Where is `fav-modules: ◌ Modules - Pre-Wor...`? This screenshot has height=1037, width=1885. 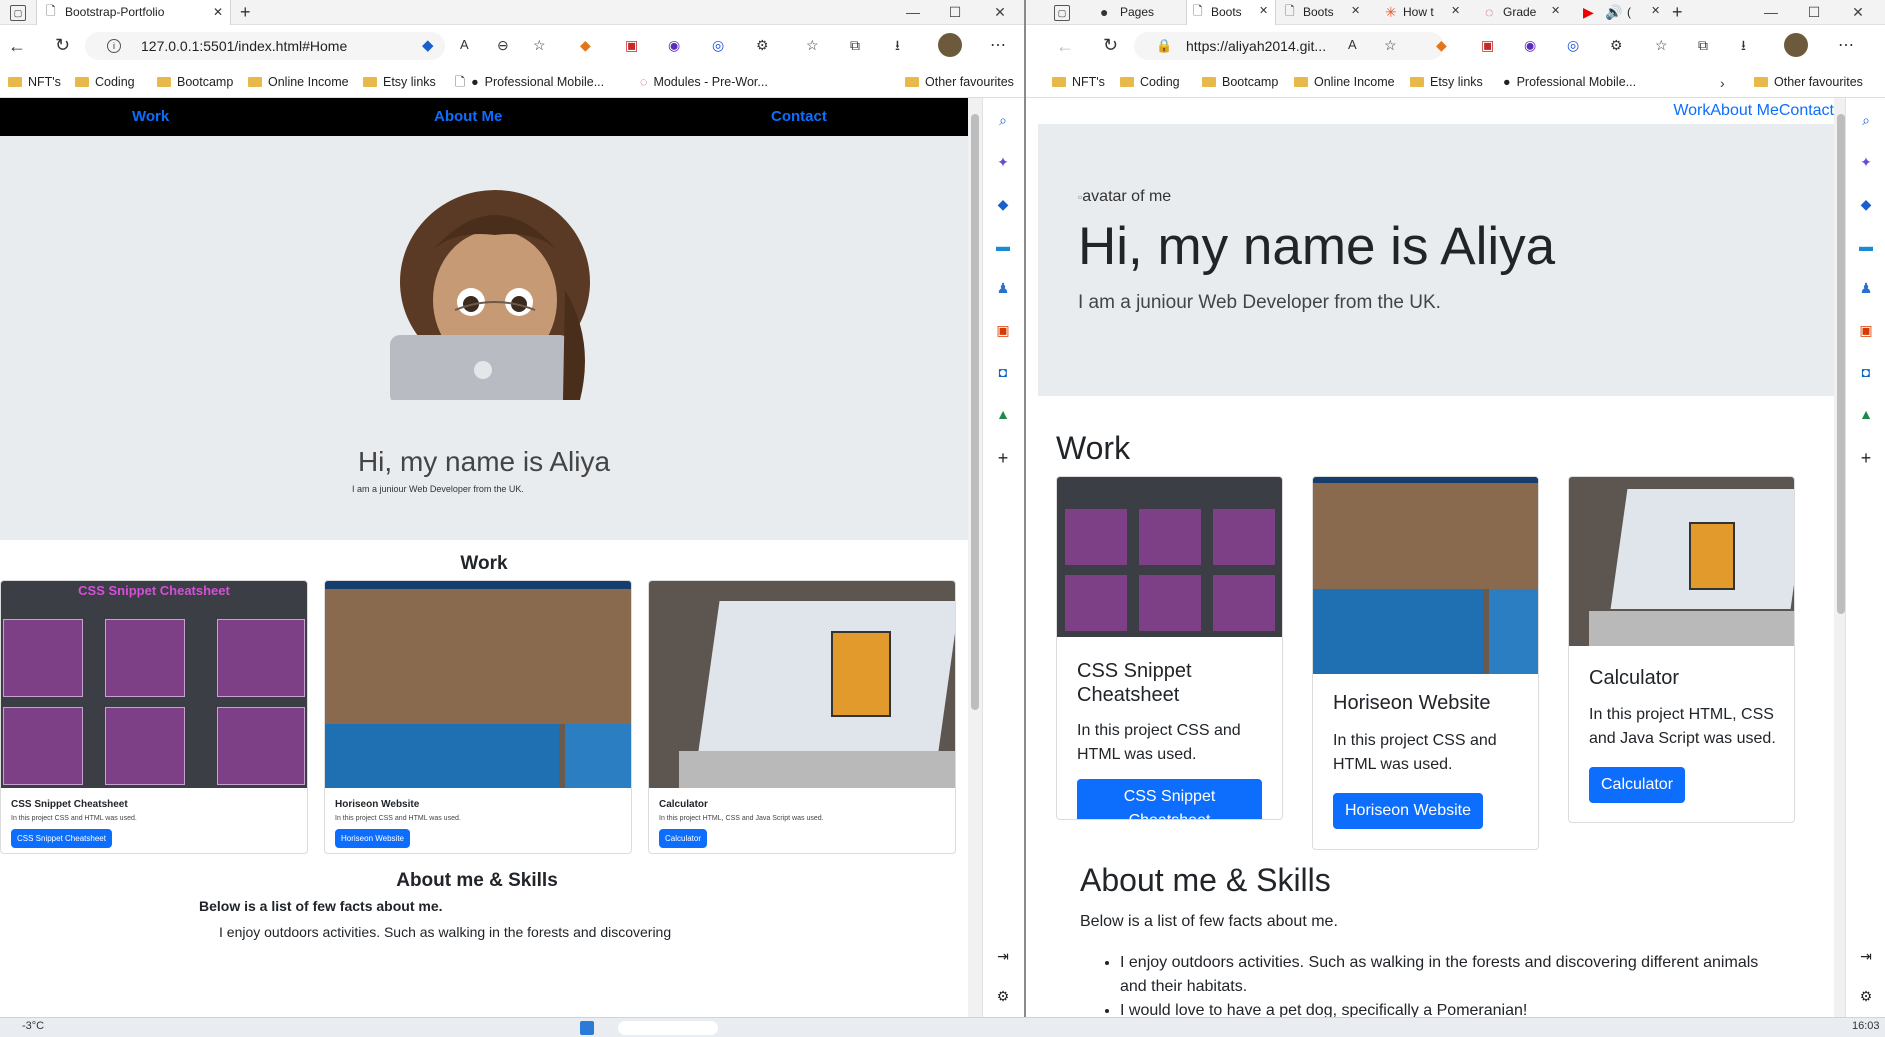
fav-modules: ◌ Modules - Pre-Wor... is located at coordinates (704, 82).